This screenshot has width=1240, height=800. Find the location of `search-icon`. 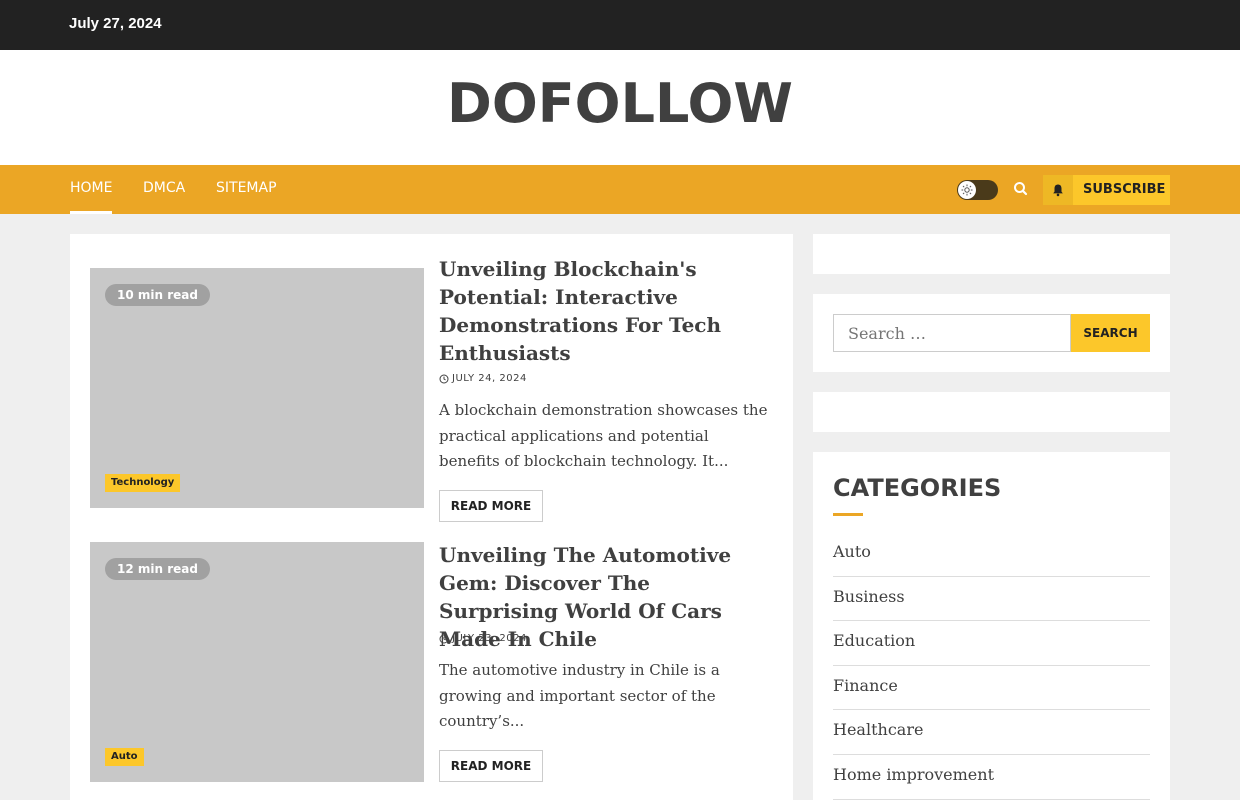

search-icon is located at coordinates (1021, 189).